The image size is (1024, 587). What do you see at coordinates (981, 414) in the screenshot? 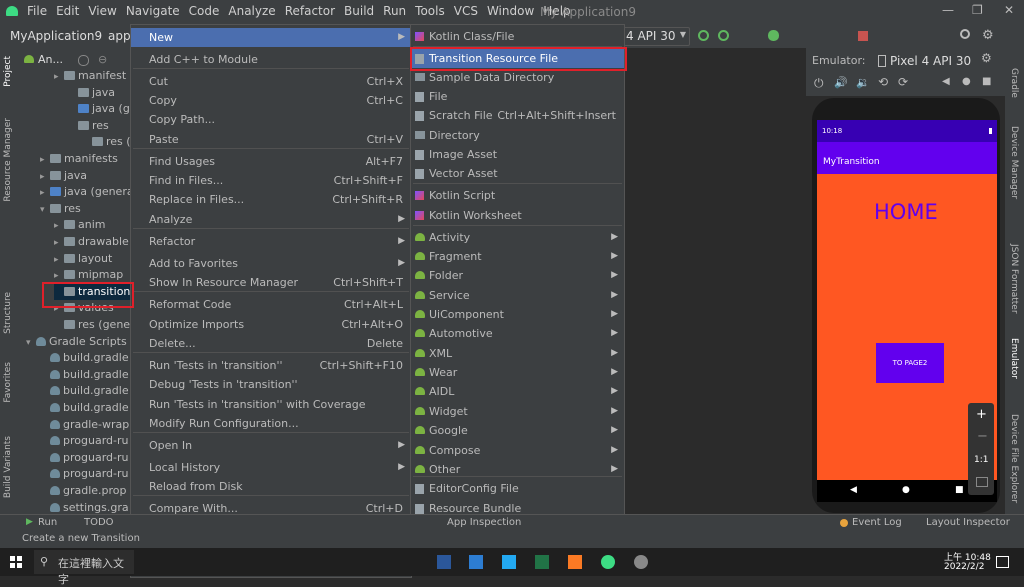
I see `zoom-in-icon: +` at bounding box center [981, 414].